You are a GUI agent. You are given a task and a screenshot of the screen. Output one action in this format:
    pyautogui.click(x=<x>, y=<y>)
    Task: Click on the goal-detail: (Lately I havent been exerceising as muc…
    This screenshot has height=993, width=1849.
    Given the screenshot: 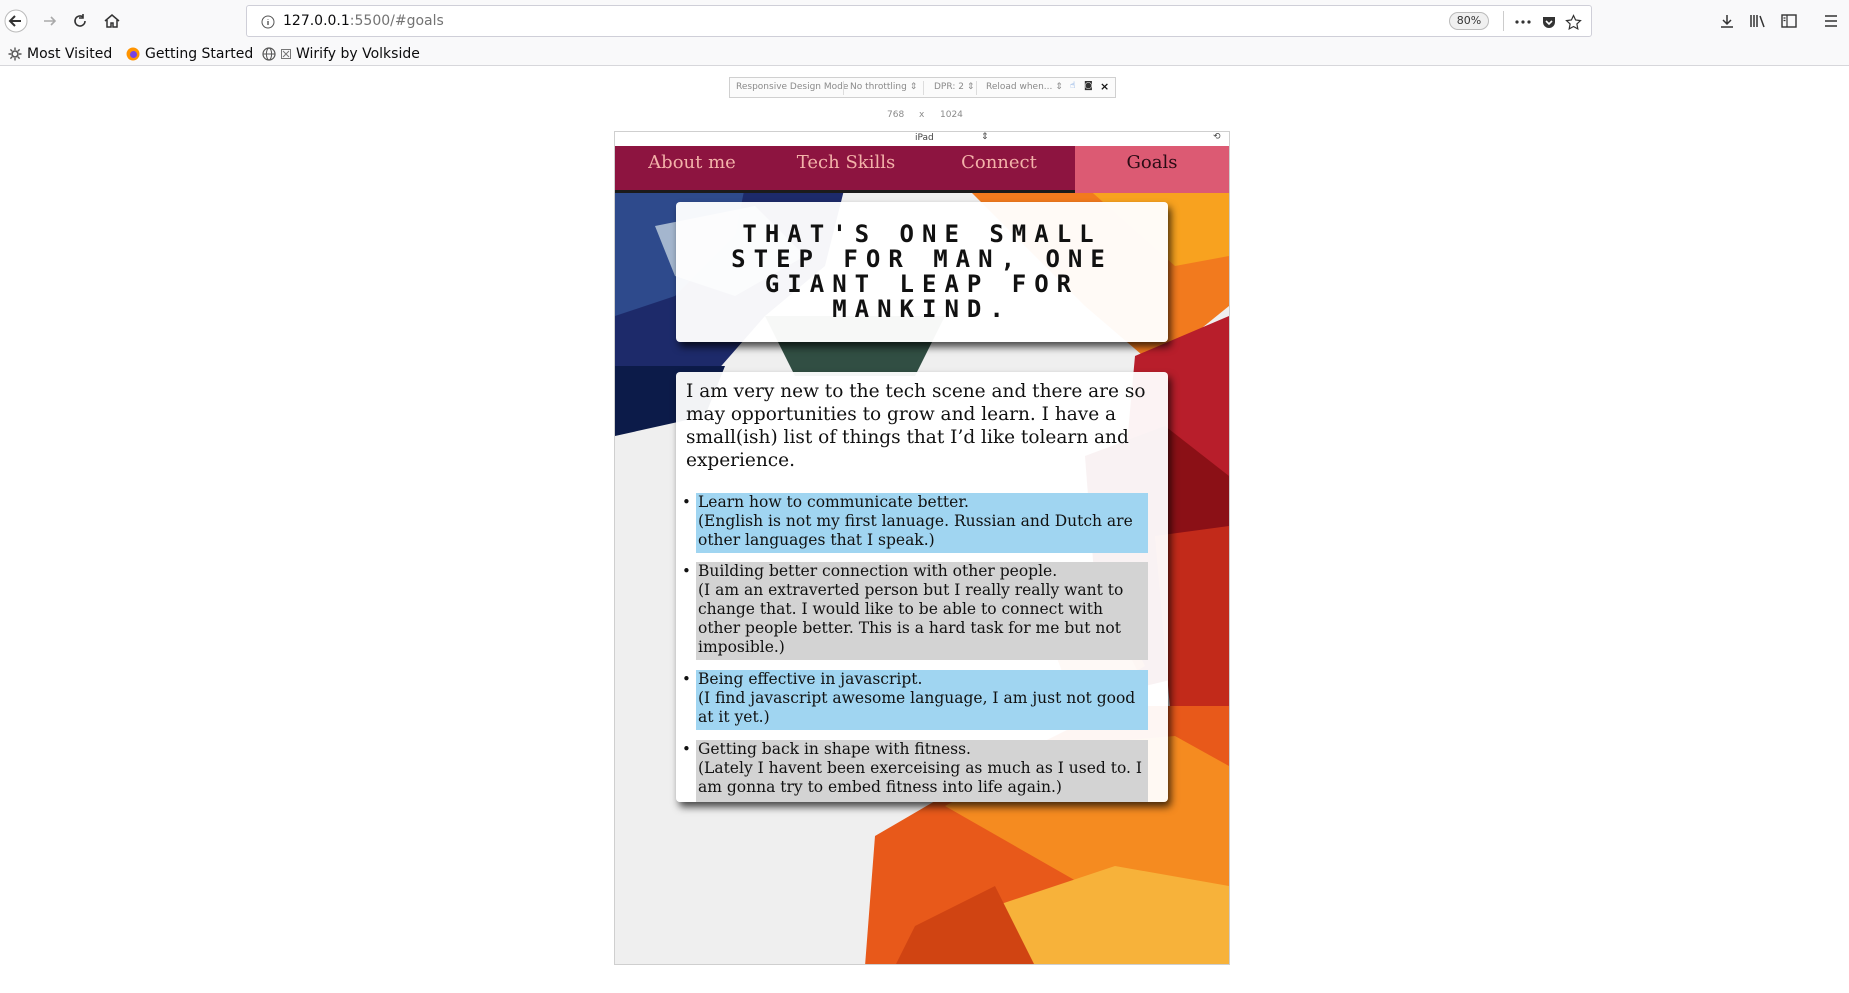 What is the action you would take?
    pyautogui.click(x=920, y=777)
    